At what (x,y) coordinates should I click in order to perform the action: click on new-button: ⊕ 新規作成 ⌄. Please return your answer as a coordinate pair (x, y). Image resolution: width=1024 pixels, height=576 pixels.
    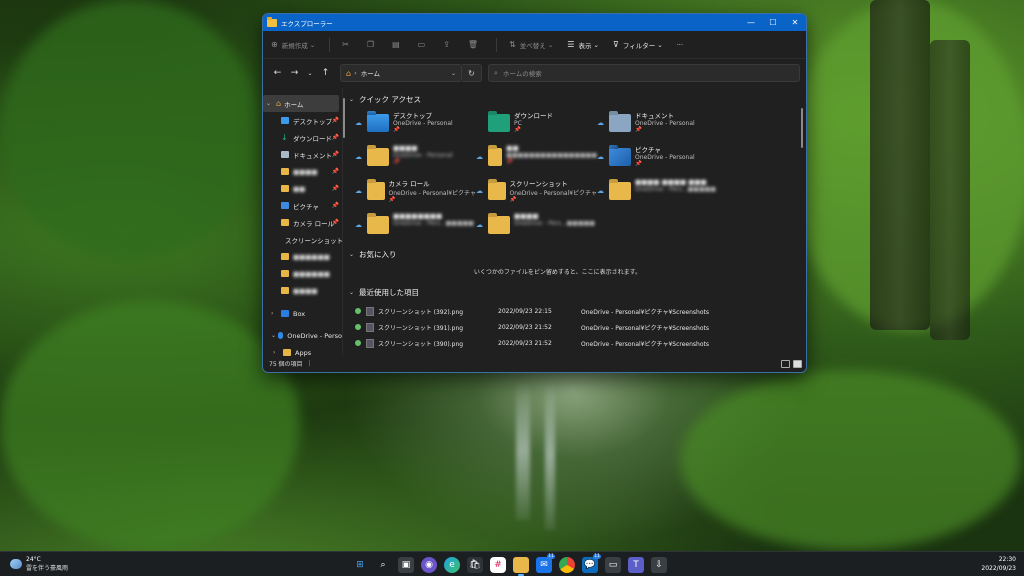
    Looking at the image, I should click on (293, 45).